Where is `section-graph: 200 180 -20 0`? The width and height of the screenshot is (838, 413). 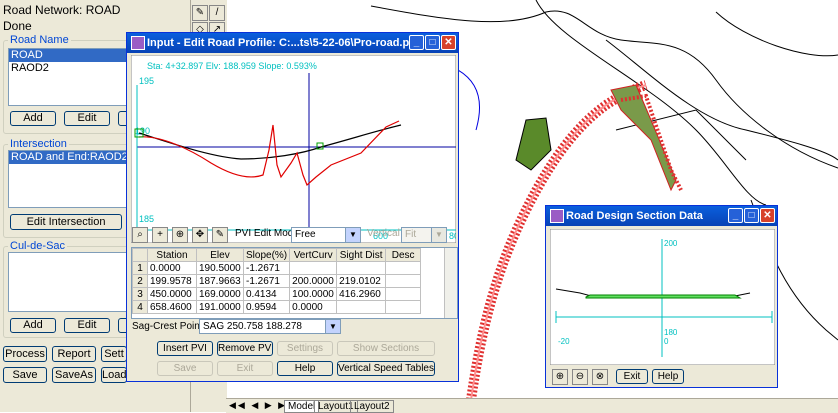 section-graph: 200 180 -20 0 is located at coordinates (662, 297).